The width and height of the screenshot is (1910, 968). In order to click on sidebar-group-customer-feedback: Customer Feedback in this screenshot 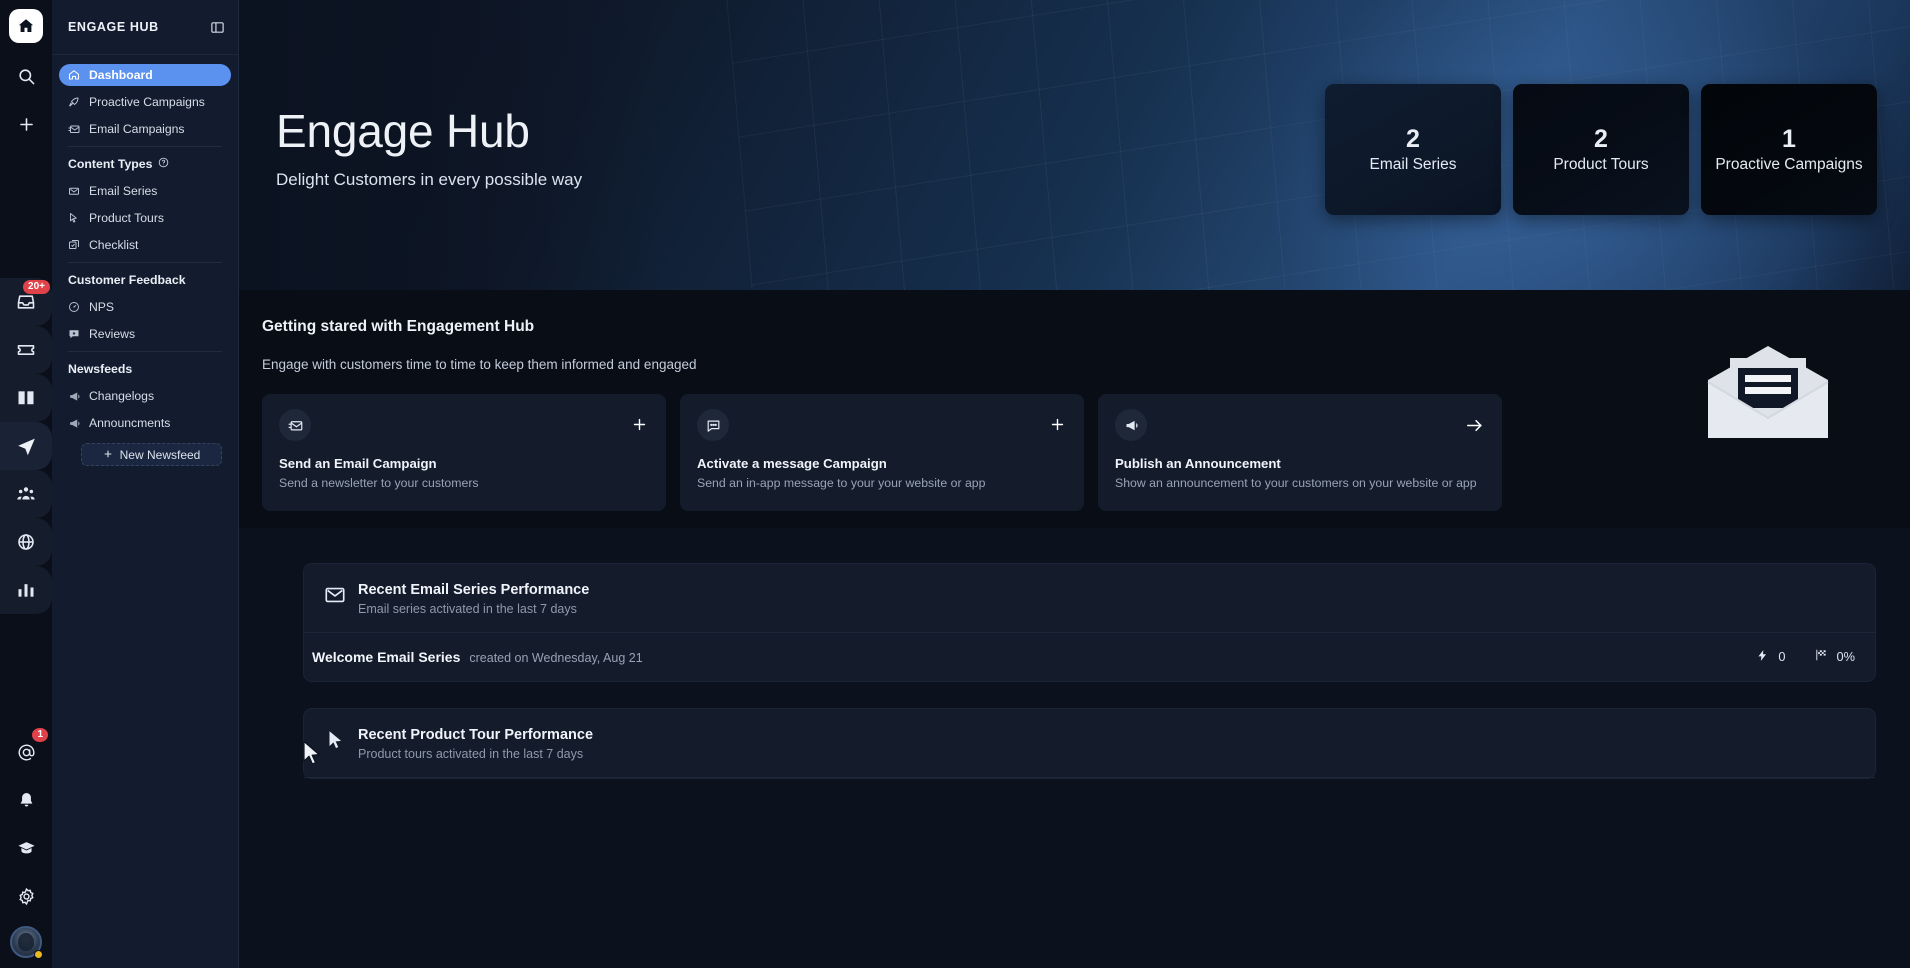, I will do `click(145, 280)`.